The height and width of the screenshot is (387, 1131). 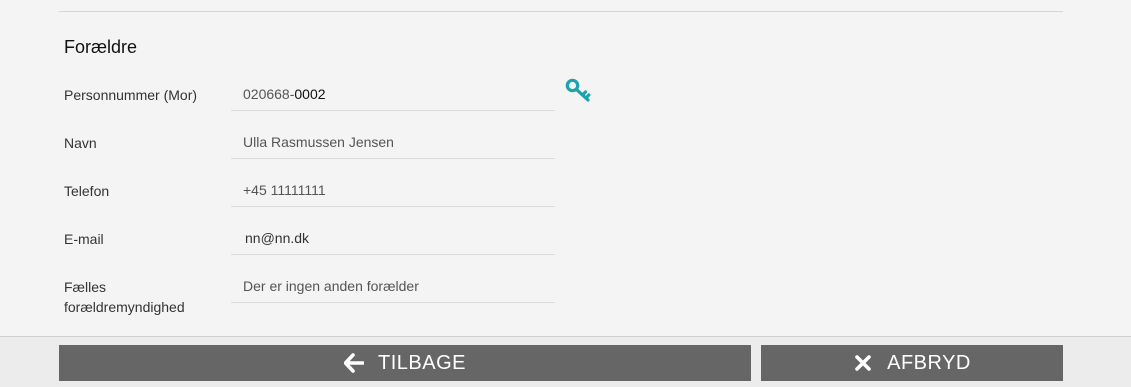 I want to click on top-divider, so click(x=561, y=11).